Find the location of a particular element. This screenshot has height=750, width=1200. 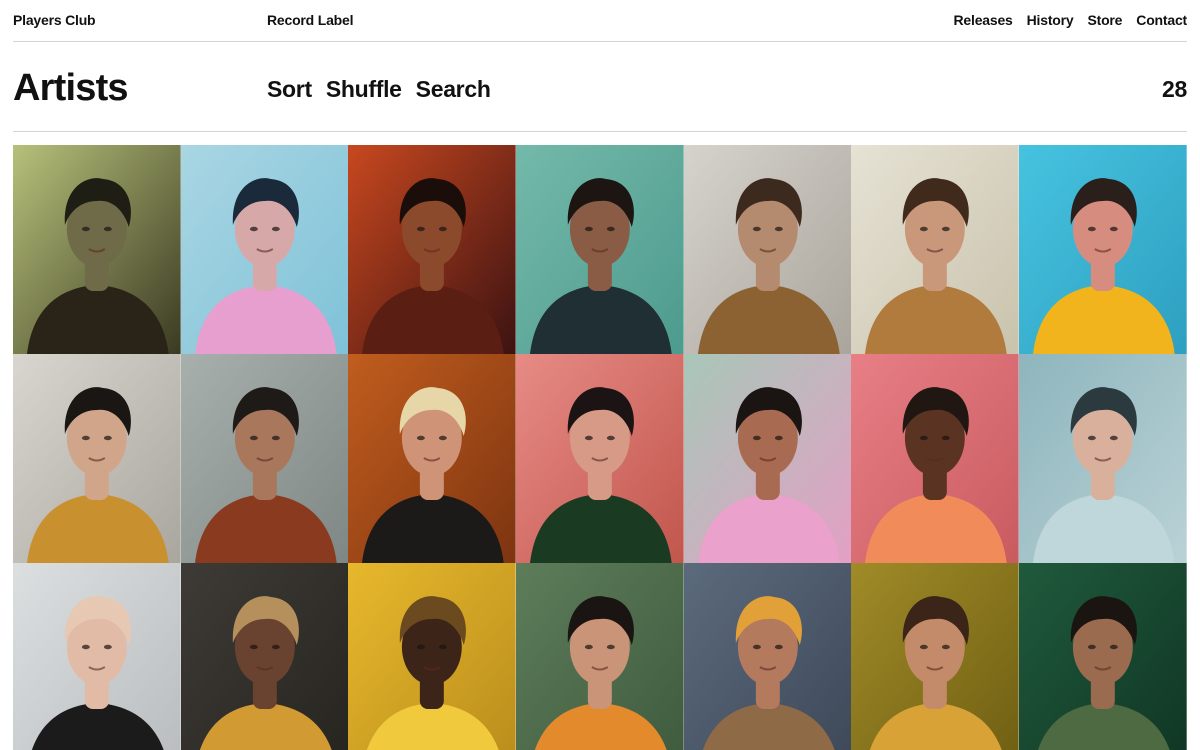

main-nav: Releases History Store Contact is located at coordinates (1071, 20).